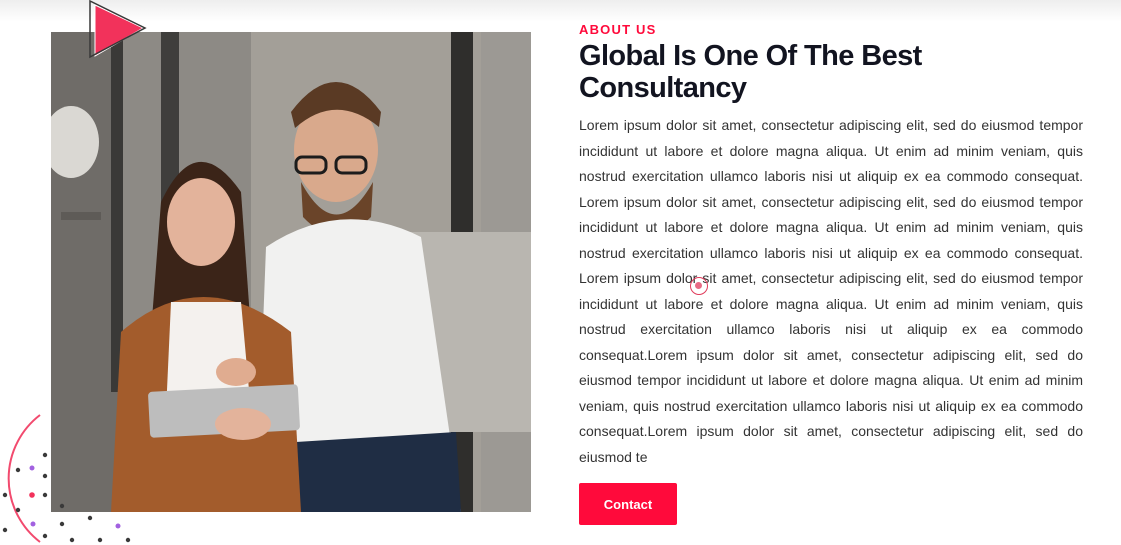 This screenshot has width=1121, height=545. Describe the element at coordinates (628, 504) in the screenshot. I see `contact-button: Contact` at that location.